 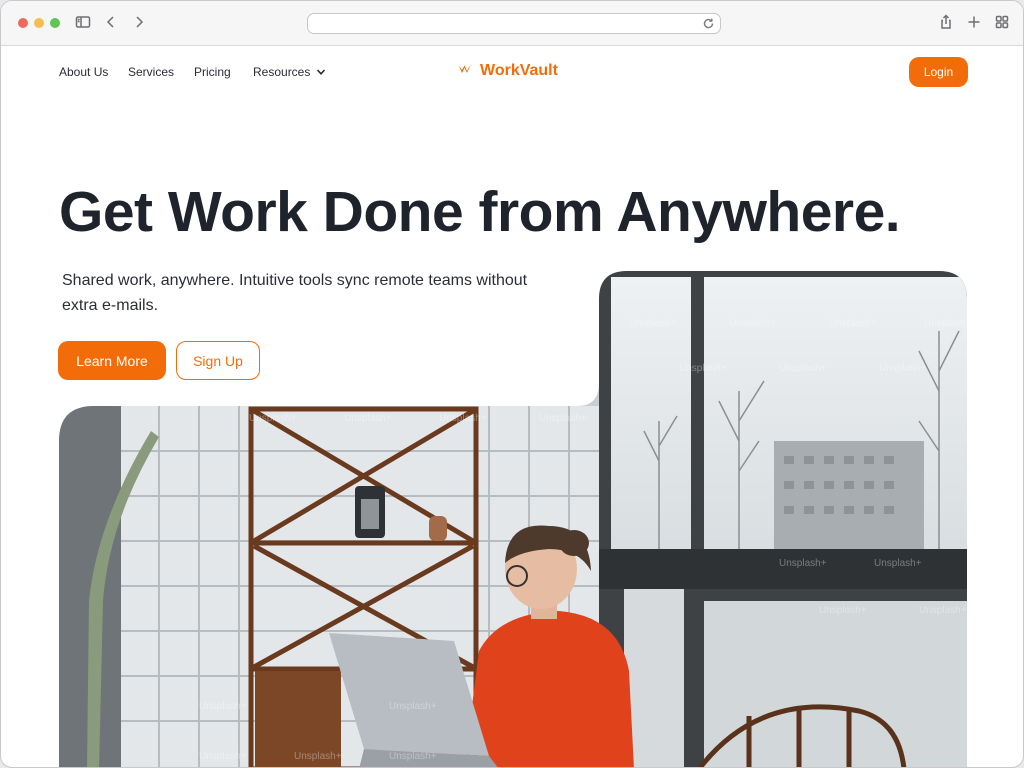 I want to click on hero-title: Get Work Done from Anywhere., so click(x=480, y=212).